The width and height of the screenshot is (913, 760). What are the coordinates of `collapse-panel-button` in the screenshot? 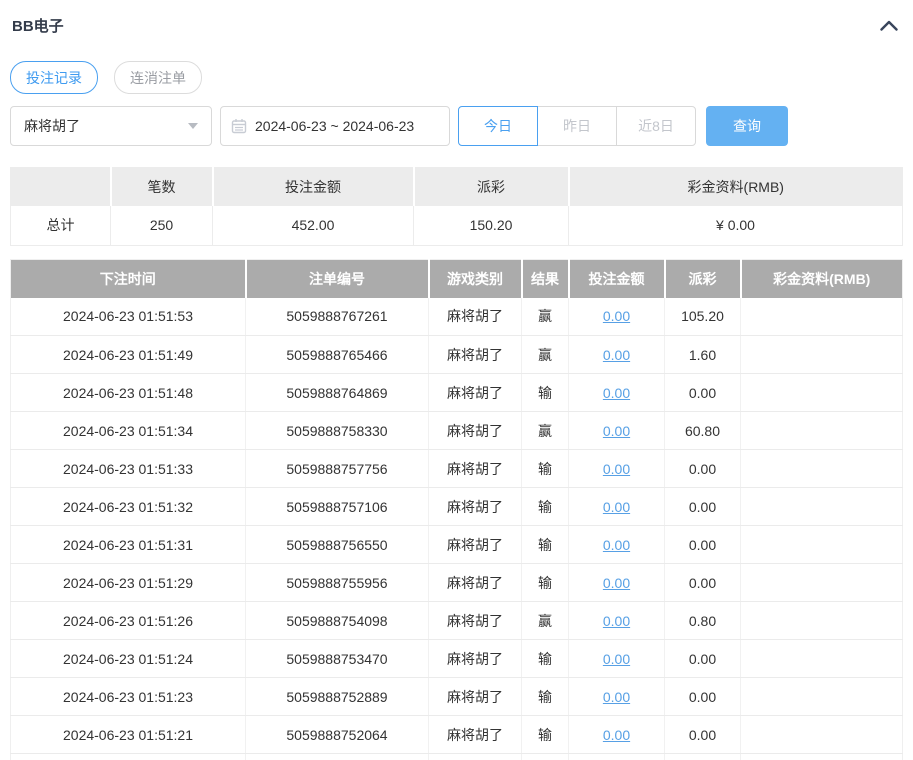 It's located at (889, 25).